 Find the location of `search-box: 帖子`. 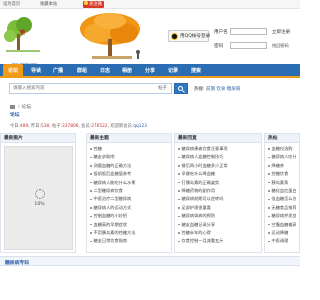

search-box: 帖子 is located at coordinates (90, 88).